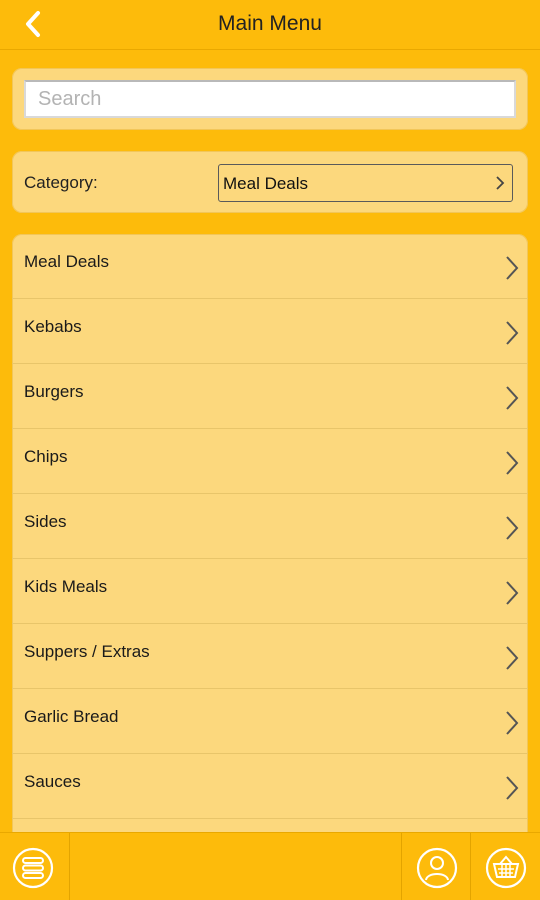  Describe the element at coordinates (87, 651) in the screenshot. I see `list-item-label: Suppers / Extras` at that location.